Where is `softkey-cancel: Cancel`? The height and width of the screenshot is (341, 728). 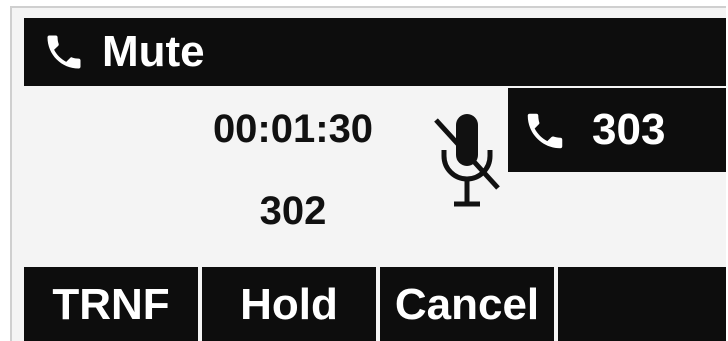 softkey-cancel: Cancel is located at coordinates (467, 304).